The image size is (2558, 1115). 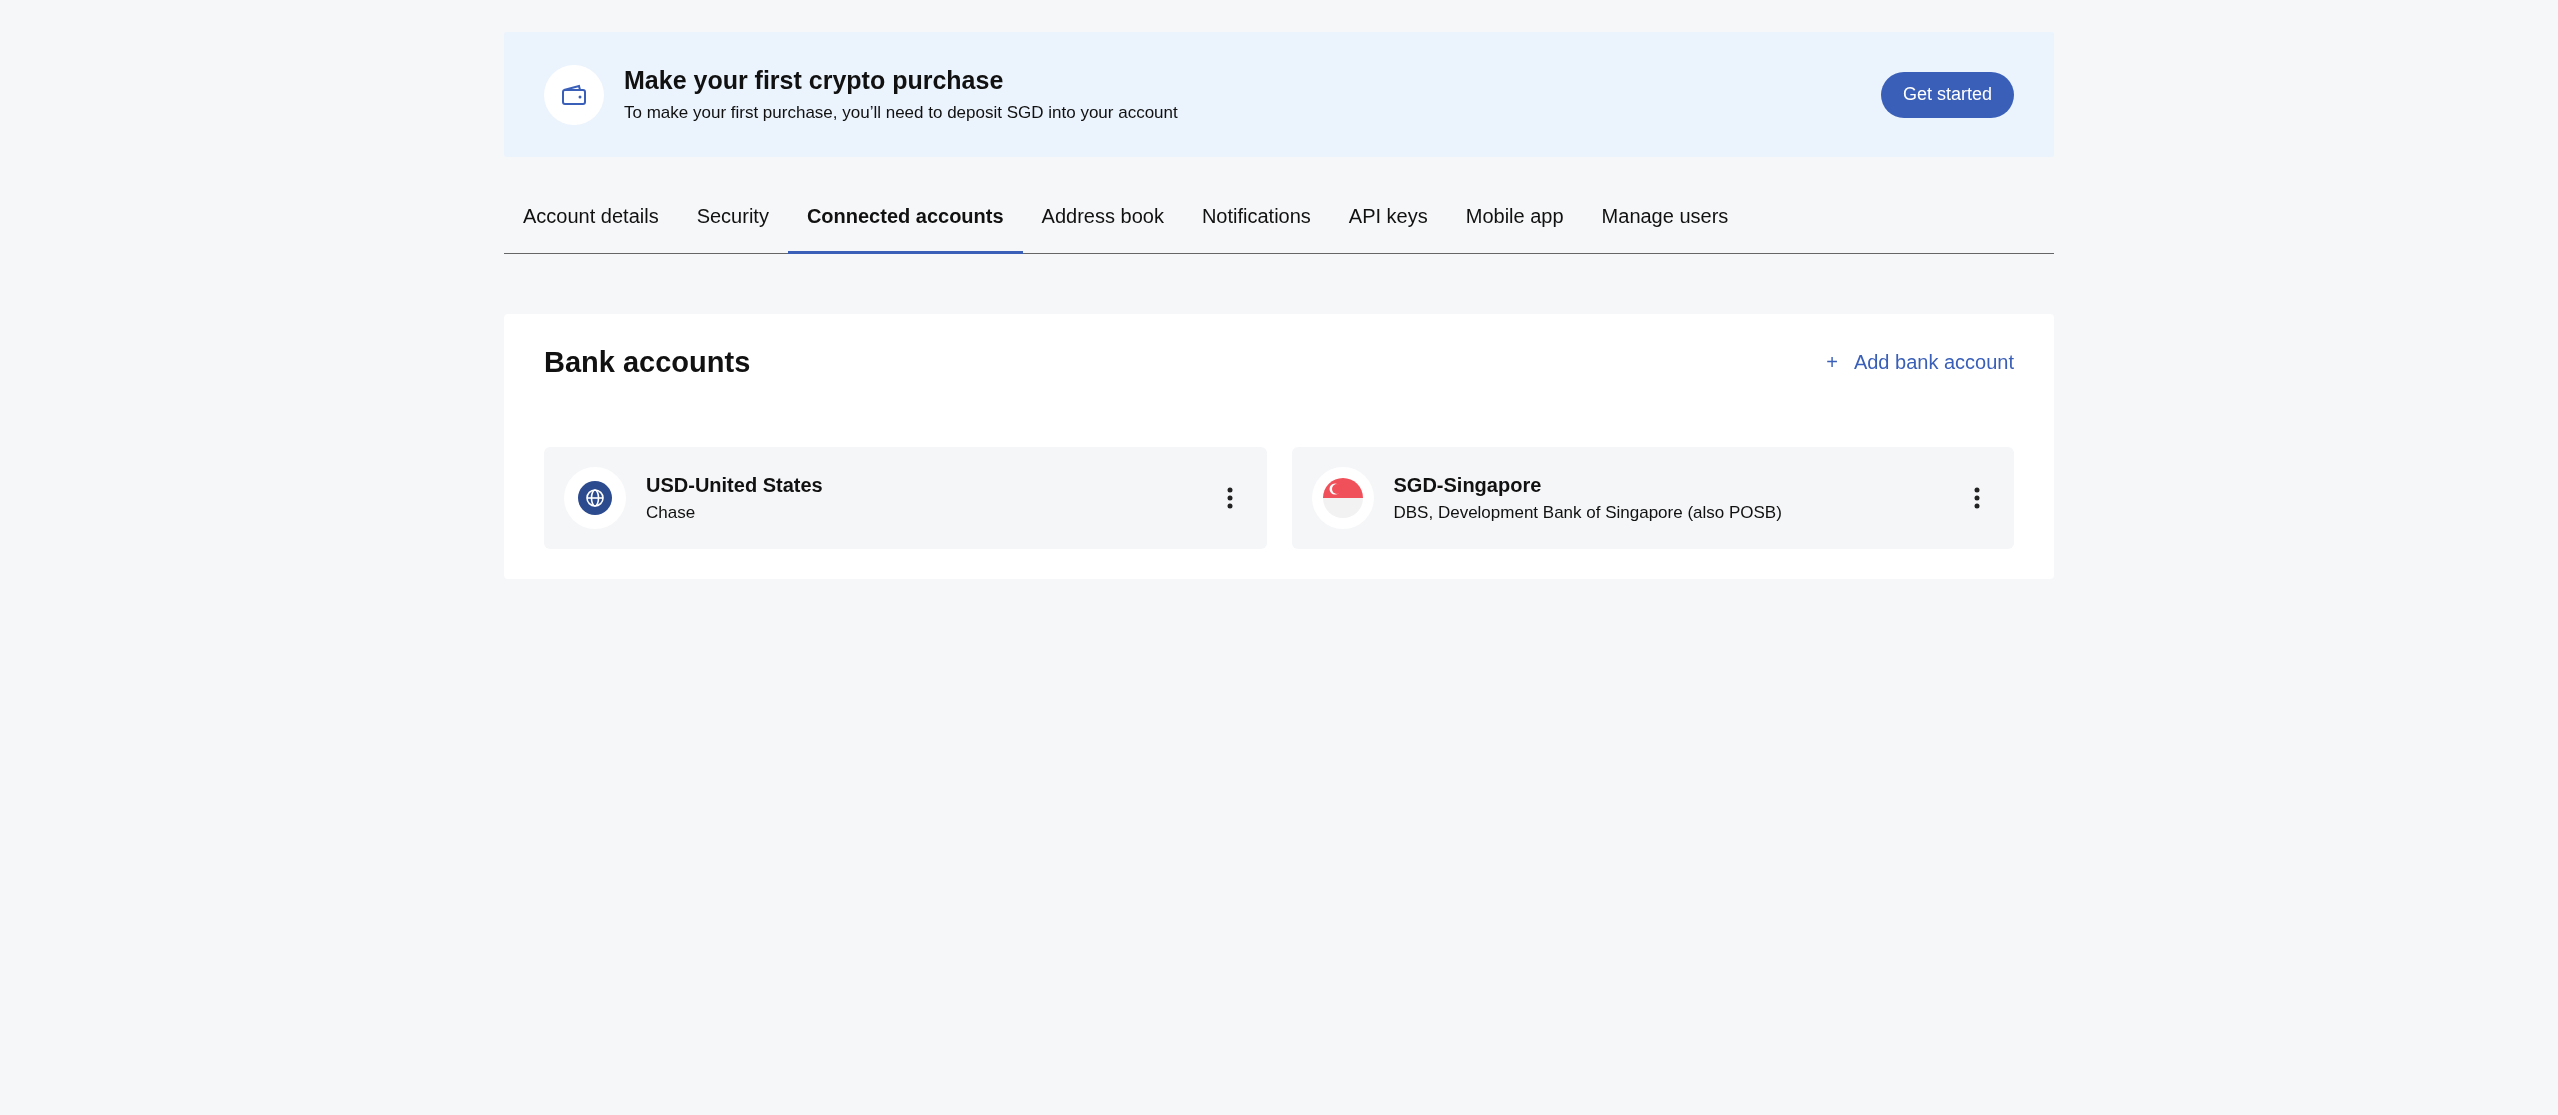 I want to click on bank-name: Chase, so click(x=671, y=512).